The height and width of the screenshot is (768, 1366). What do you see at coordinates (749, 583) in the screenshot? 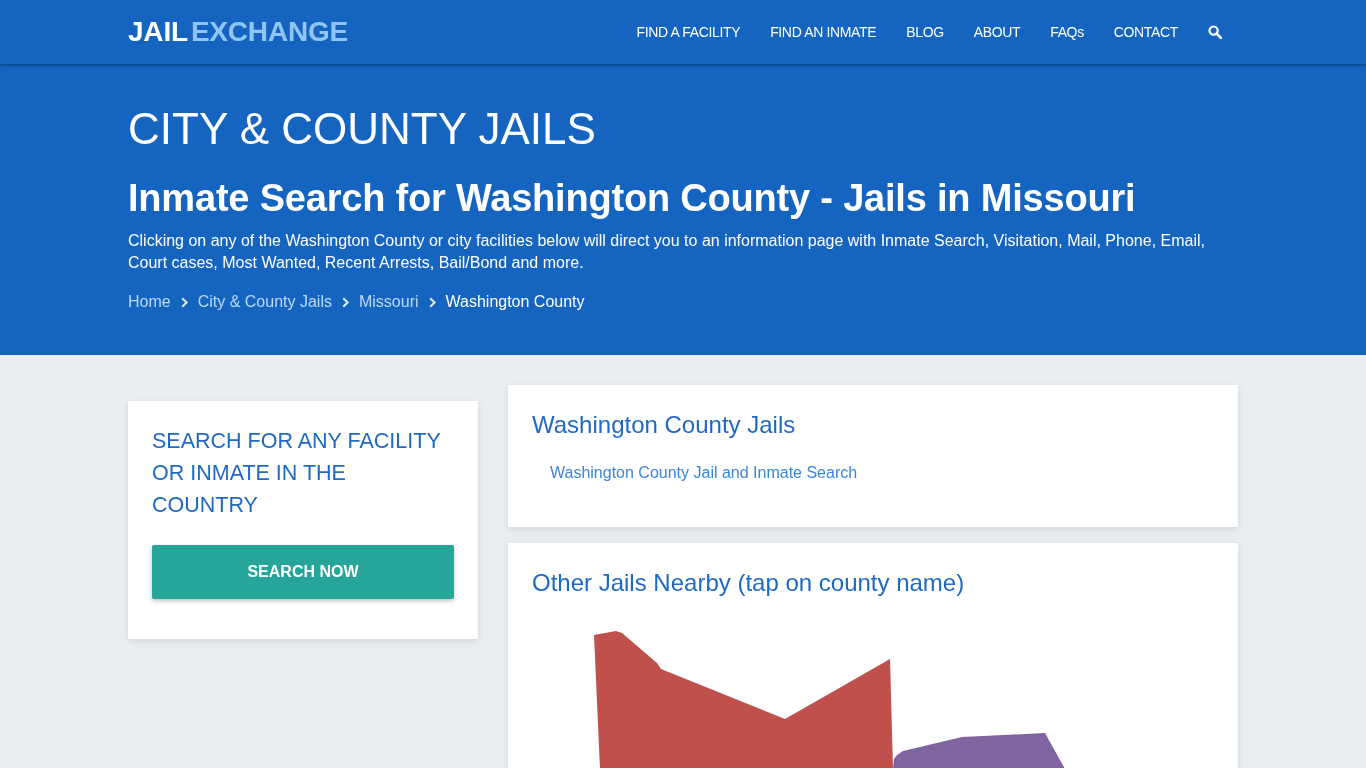
I see `card-heading: Other Jails Nearby (tap on county name)` at bounding box center [749, 583].